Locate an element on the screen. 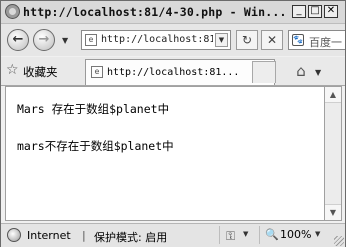 The image size is (346, 247). zoom-button: 🔍 100% ▼ is located at coordinates (301, 235).